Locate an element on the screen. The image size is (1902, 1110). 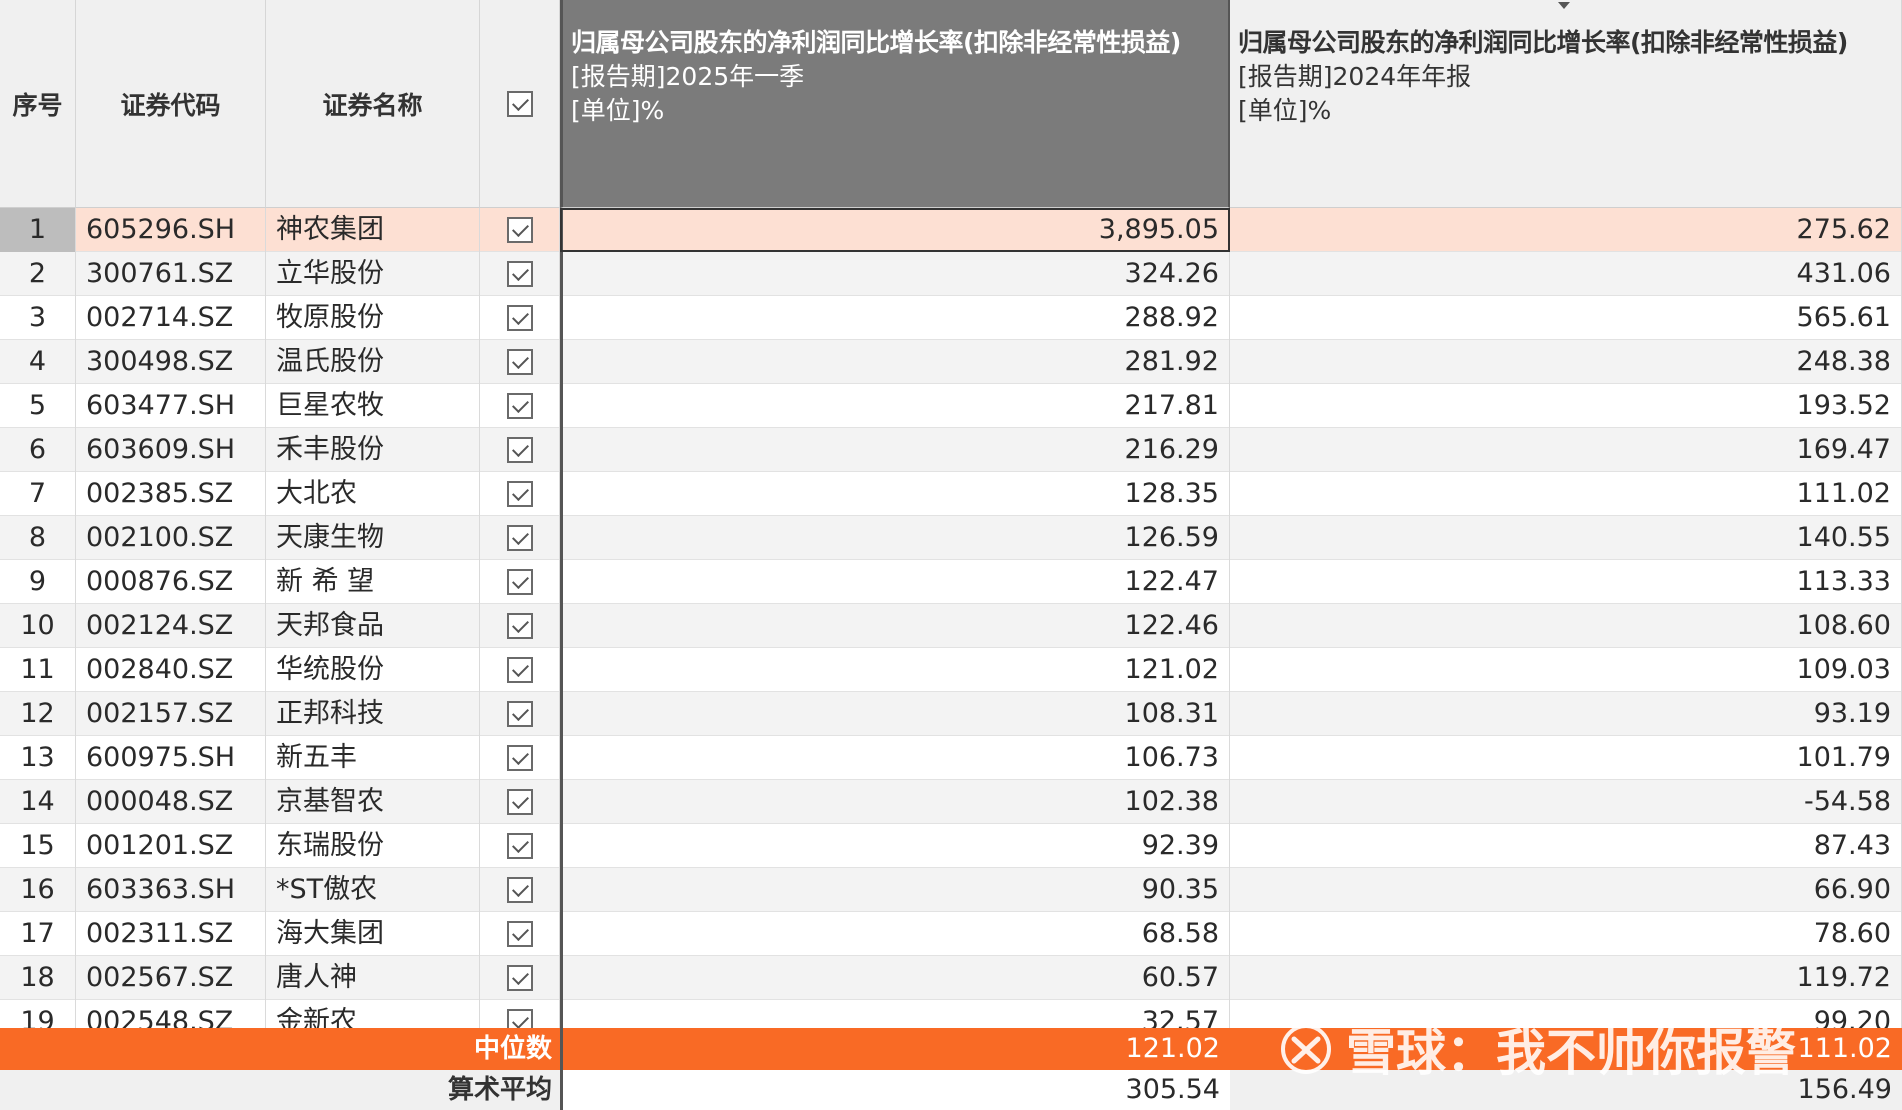
security-name: 牧原股份 is located at coordinates (373, 318).